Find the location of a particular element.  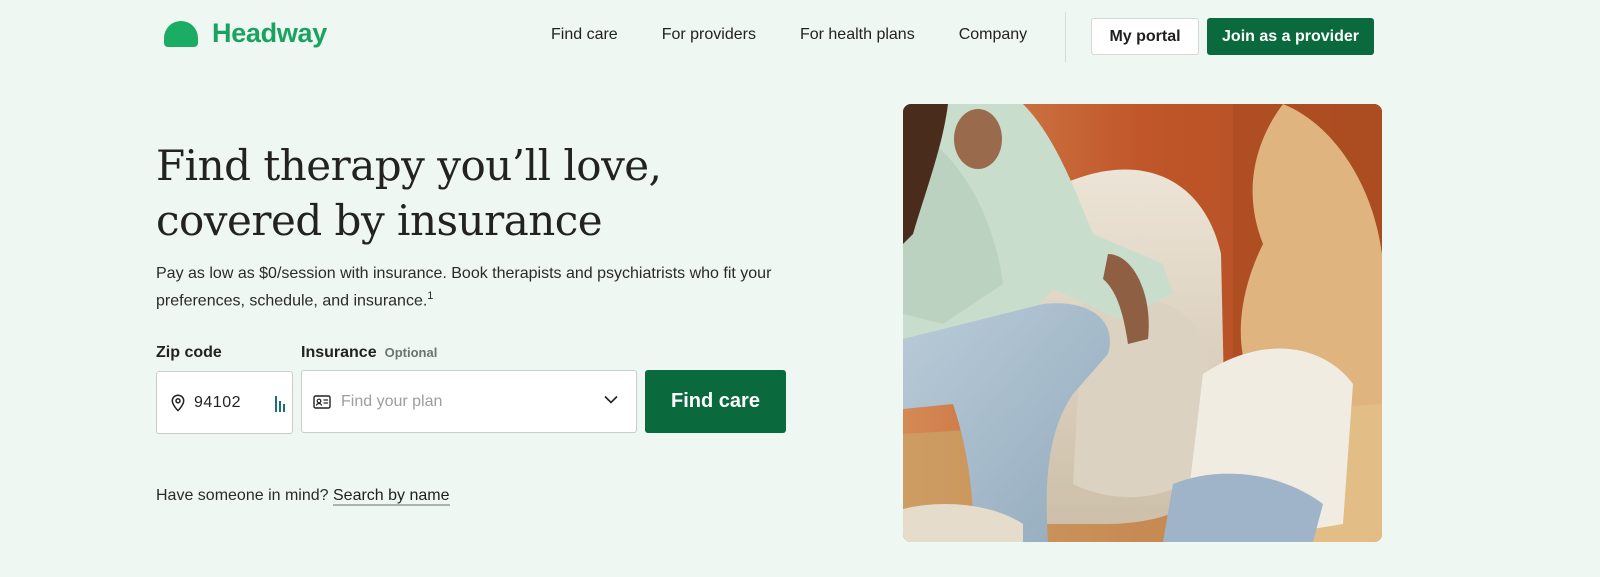

hero-title-line-2: covered by insurance is located at coordinates (379, 220).